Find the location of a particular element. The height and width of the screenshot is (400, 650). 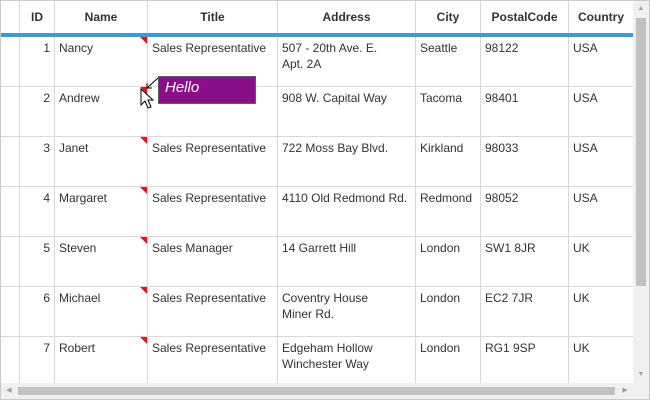

address-text: Coventry House Miner Rd. is located at coordinates (325, 306).